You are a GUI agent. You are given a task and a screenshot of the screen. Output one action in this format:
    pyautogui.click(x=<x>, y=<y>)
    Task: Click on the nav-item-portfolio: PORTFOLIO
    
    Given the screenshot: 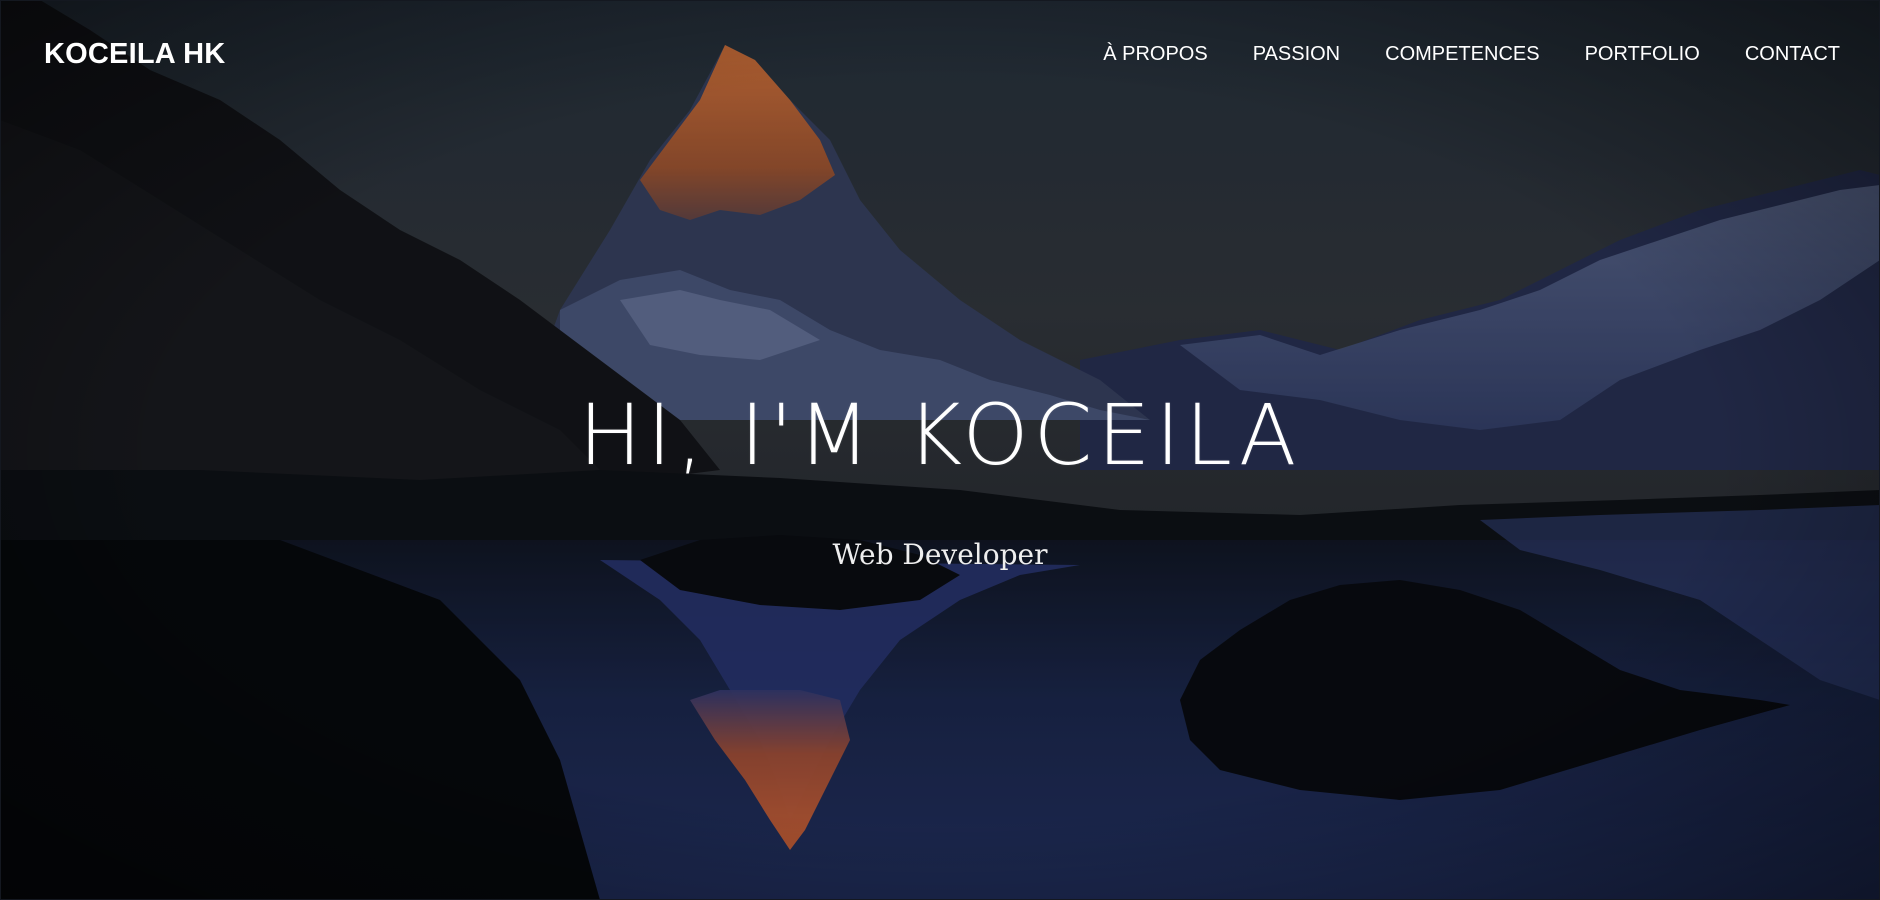 What is the action you would take?
    pyautogui.click(x=1642, y=54)
    